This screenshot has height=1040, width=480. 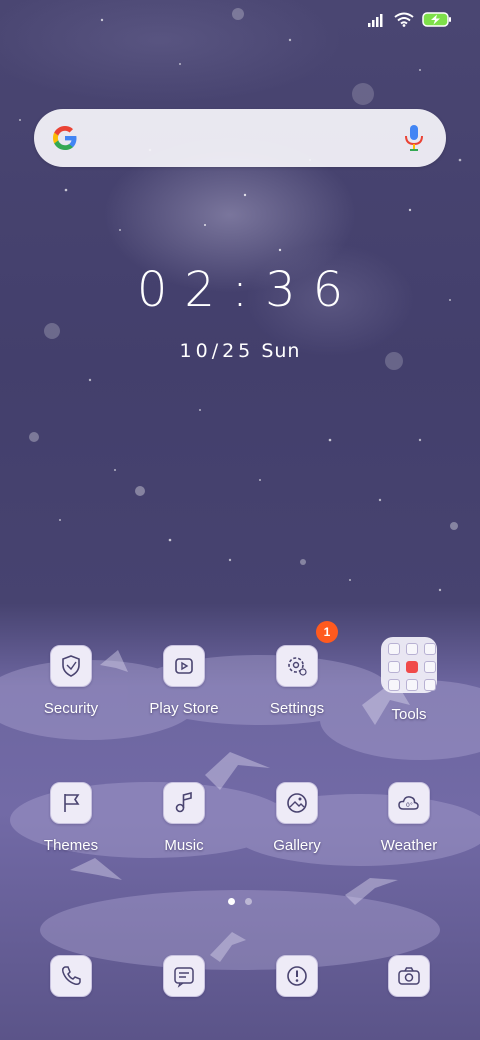 I want to click on signal-bars-icon, so click(x=375, y=20).